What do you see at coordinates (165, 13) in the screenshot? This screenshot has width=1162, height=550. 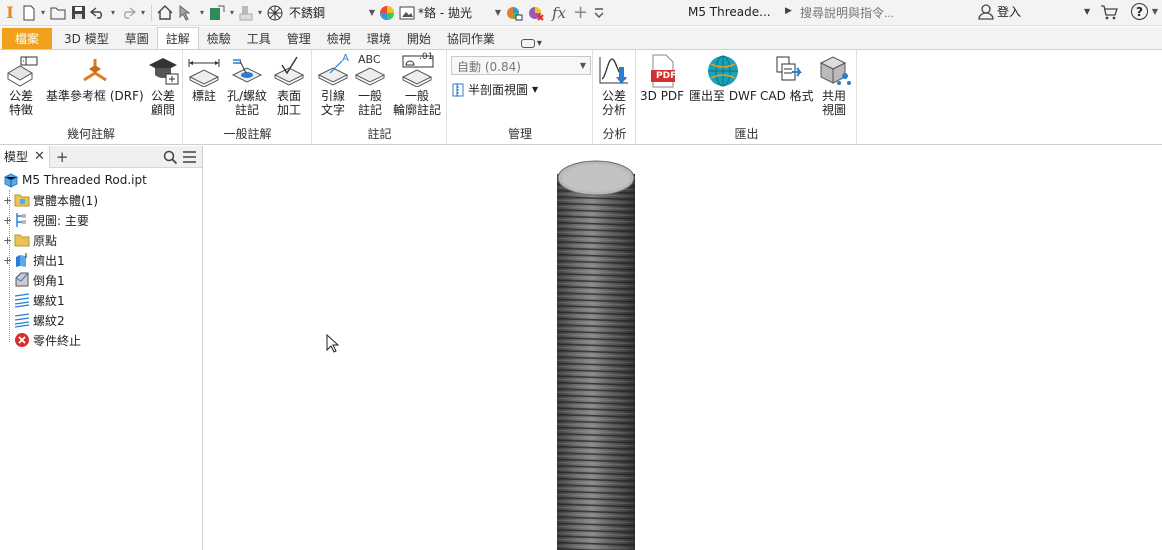 I see `home-icon` at bounding box center [165, 13].